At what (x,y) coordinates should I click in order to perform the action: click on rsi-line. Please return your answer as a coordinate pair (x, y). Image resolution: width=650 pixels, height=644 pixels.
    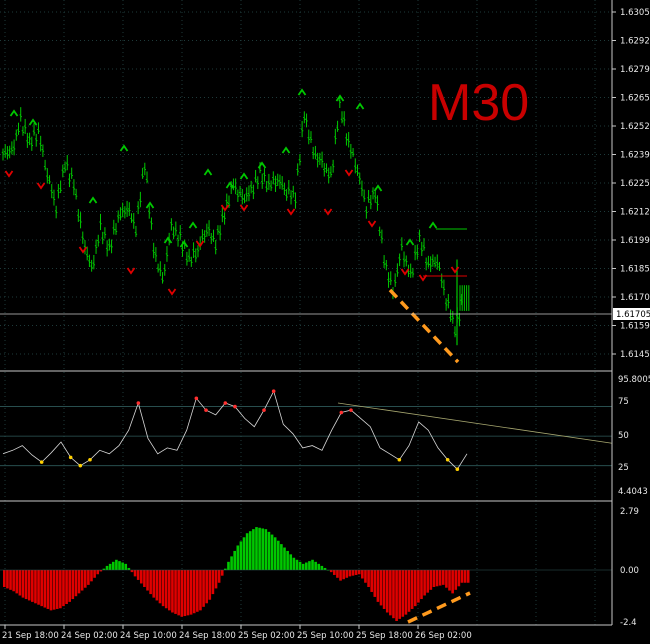
    Looking at the image, I should click on (235, 430).